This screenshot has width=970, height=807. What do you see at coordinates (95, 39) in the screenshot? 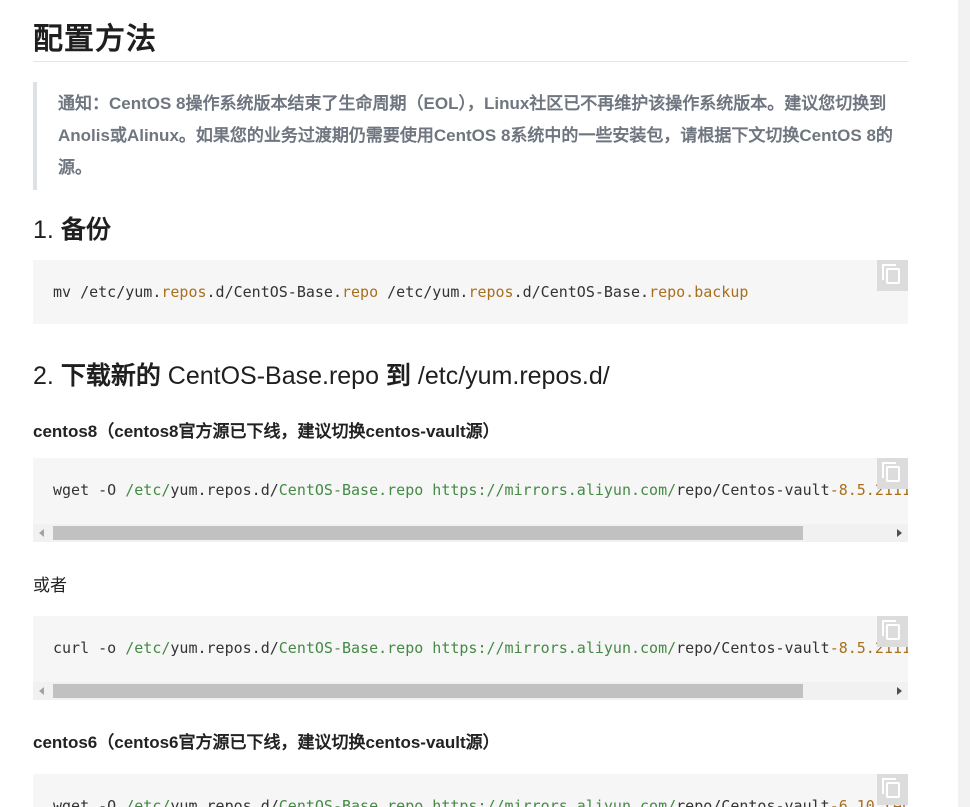
I see `page-title: 配置方法` at bounding box center [95, 39].